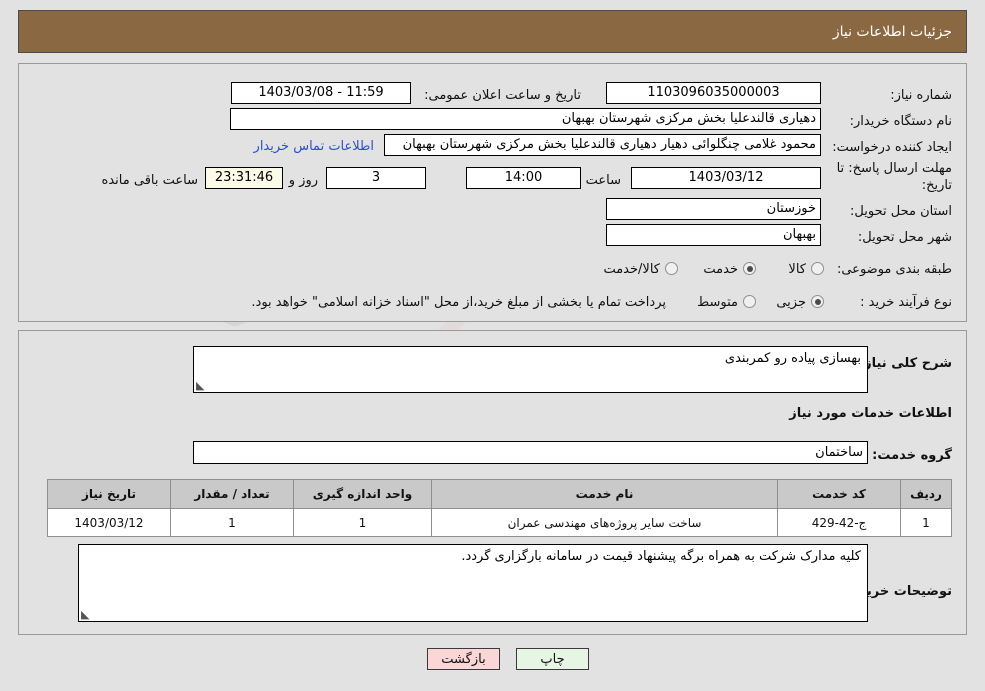 The width and height of the screenshot is (985, 691). Describe the element at coordinates (749, 268) in the screenshot. I see `radio-category-khedmat` at that location.